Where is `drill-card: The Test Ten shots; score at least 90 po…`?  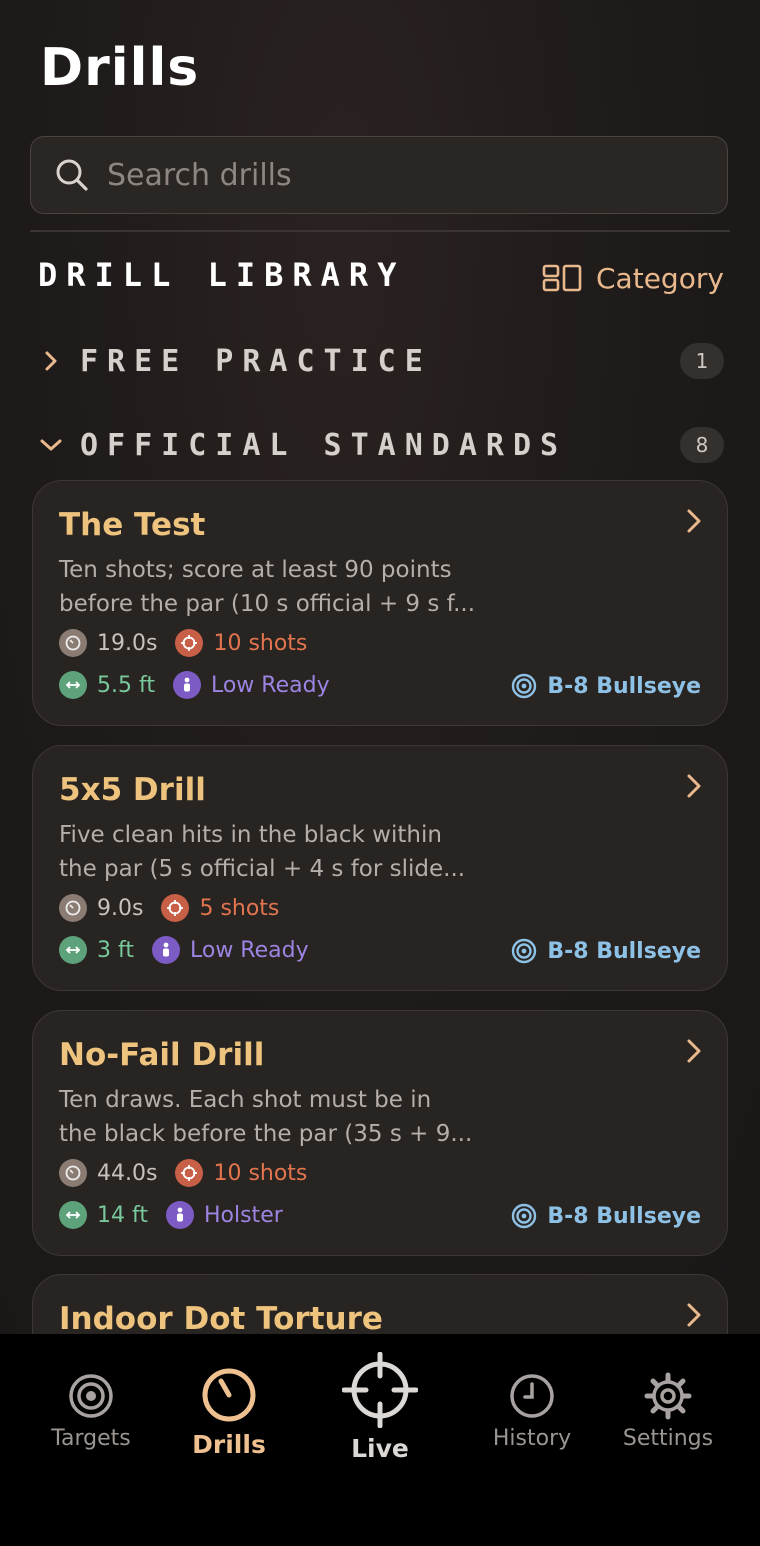
drill-card: The Test Ten shots; score at least 90 po… is located at coordinates (380, 603).